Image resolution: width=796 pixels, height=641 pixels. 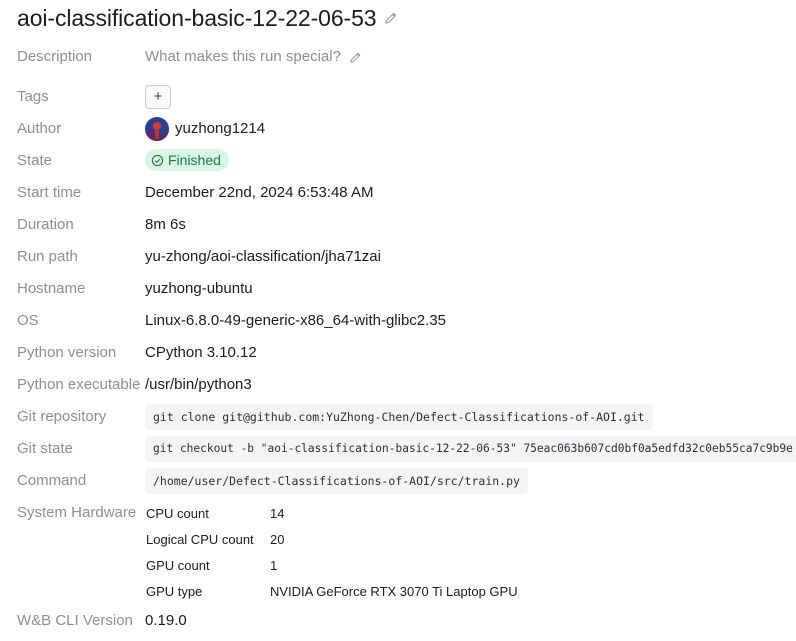 I want to click on hardware-key: GPU type, so click(x=174, y=591).